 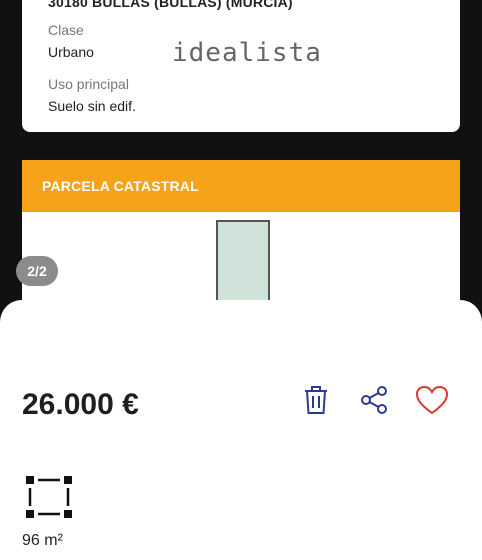 I want to click on heart-icon, so click(x=432, y=400).